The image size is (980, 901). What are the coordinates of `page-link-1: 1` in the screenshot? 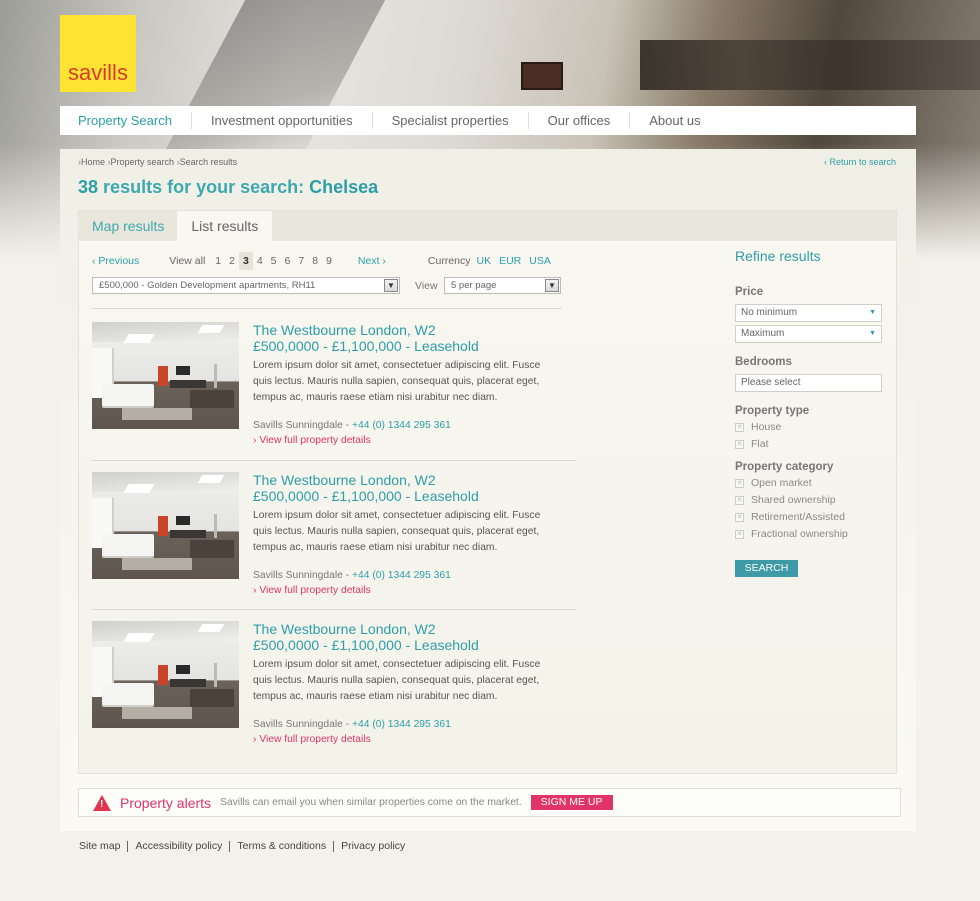 It's located at (218, 261).